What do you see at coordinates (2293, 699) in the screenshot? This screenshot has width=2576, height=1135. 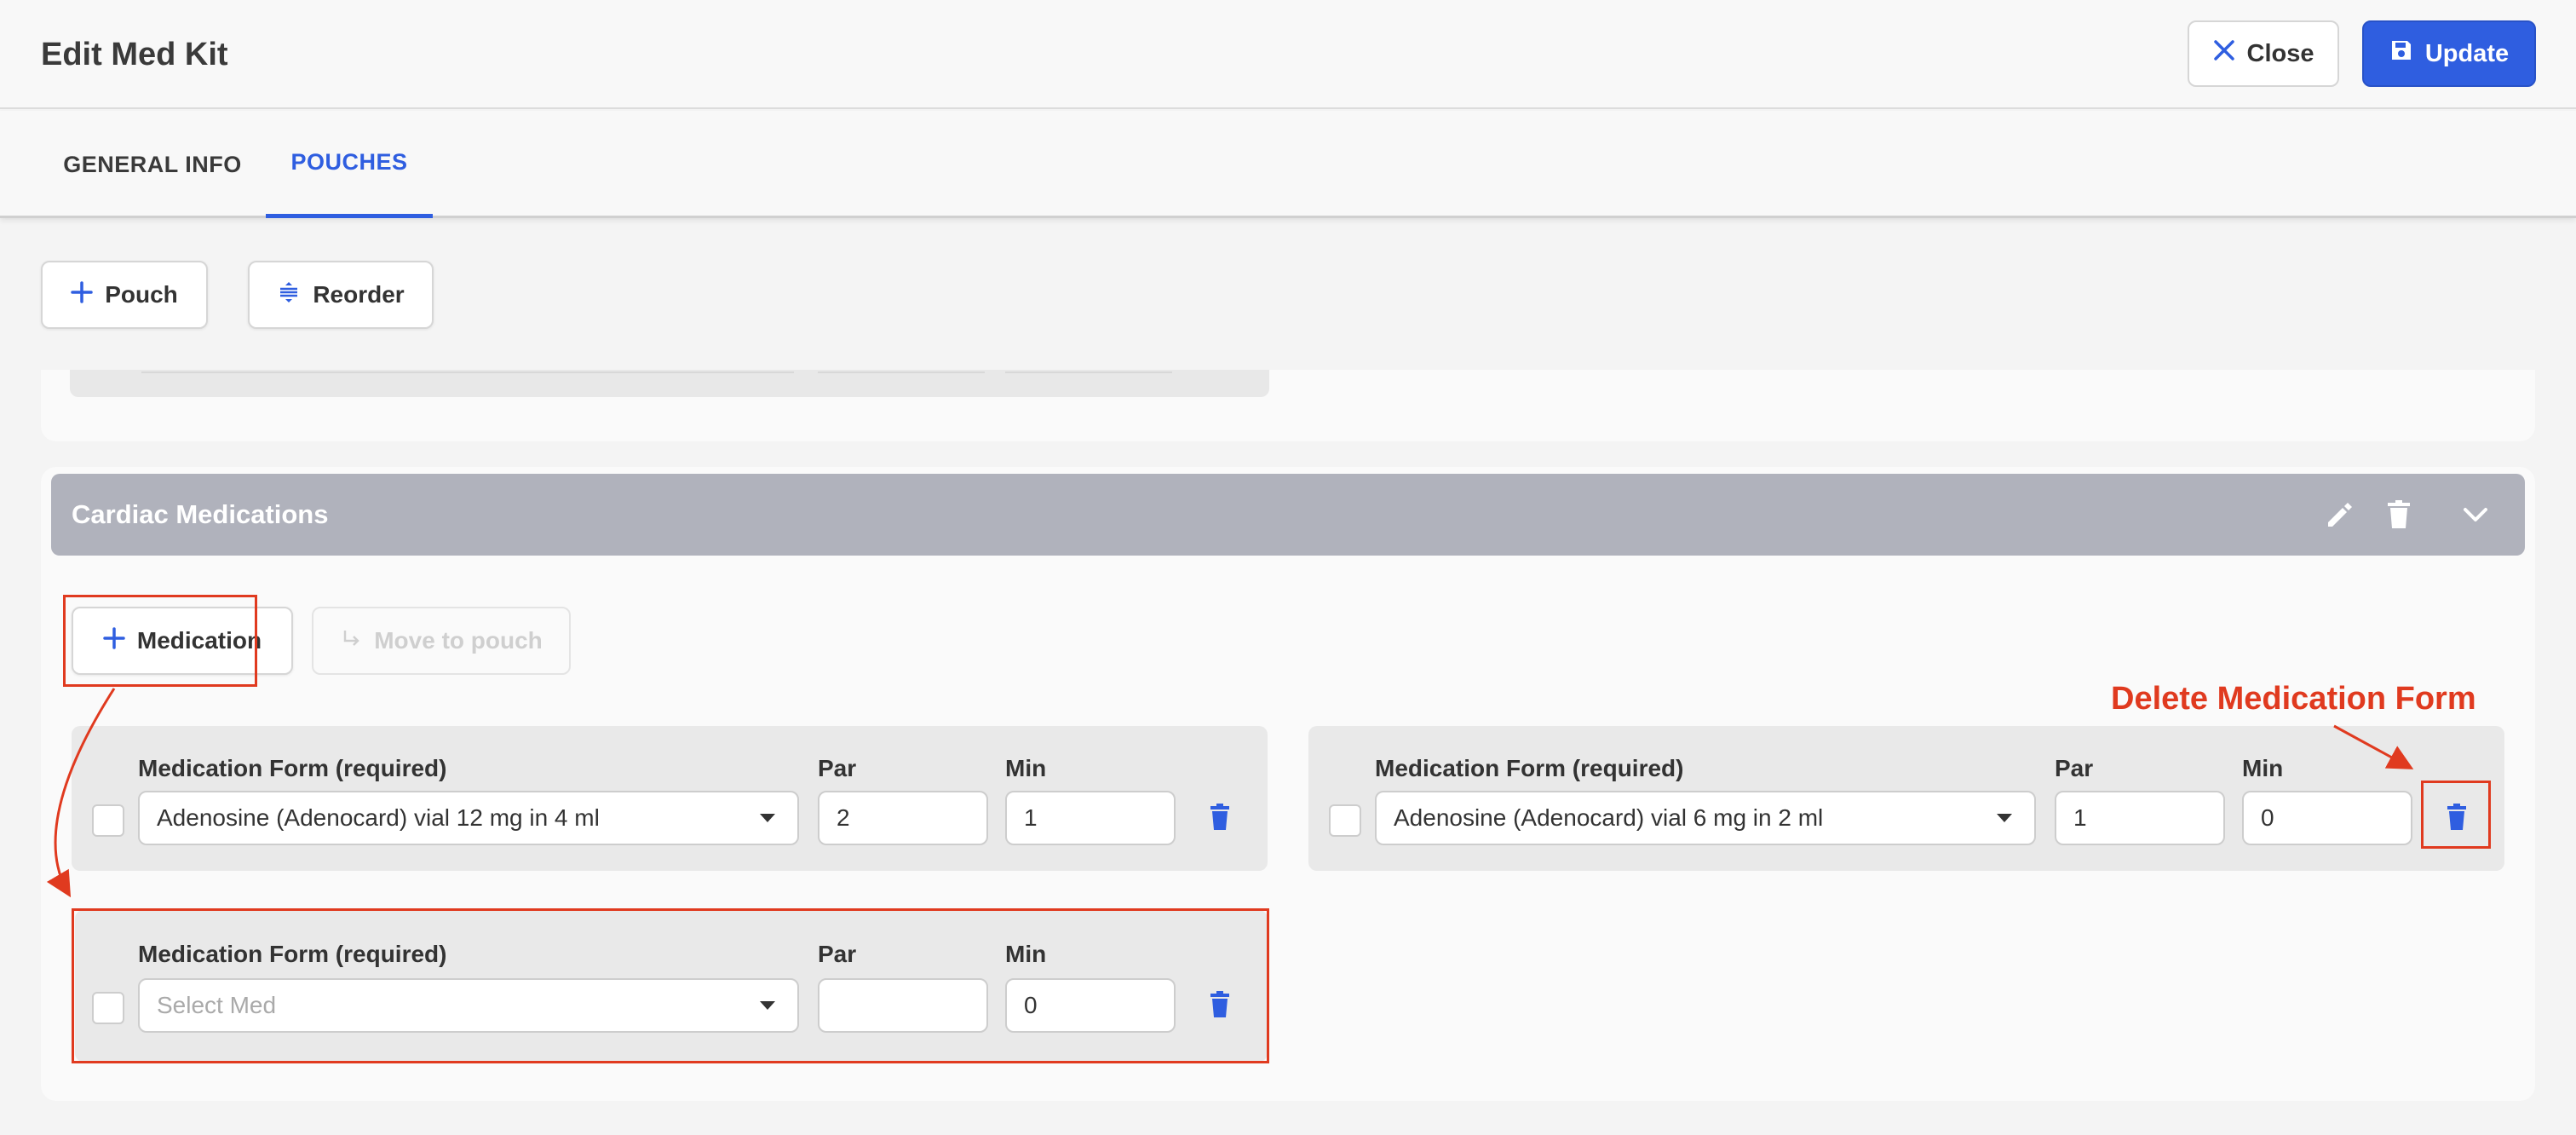 I see `annotation-label: Delete Medication Form` at bounding box center [2293, 699].